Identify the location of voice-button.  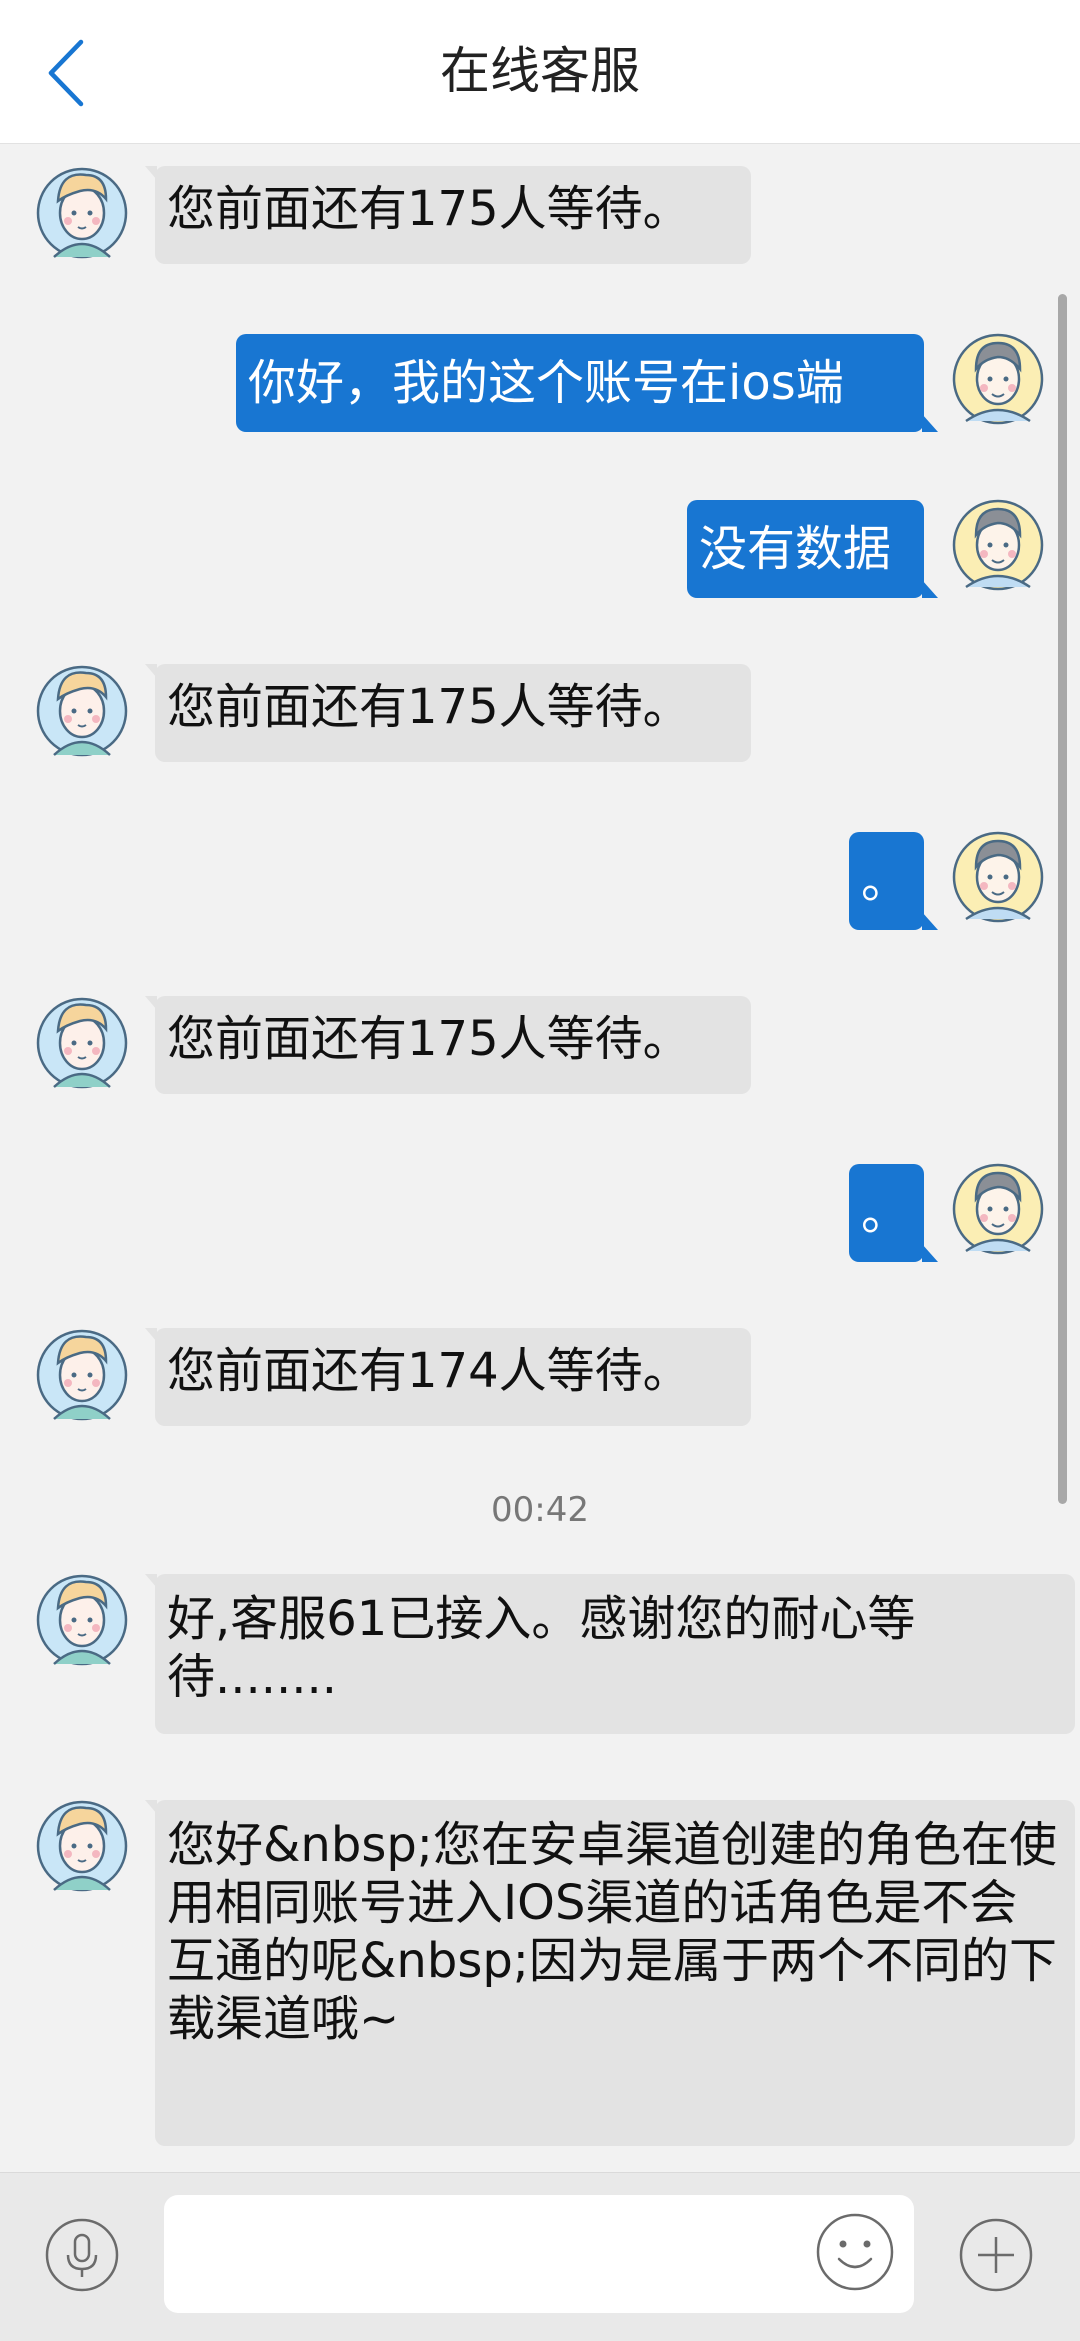
(82, 2255).